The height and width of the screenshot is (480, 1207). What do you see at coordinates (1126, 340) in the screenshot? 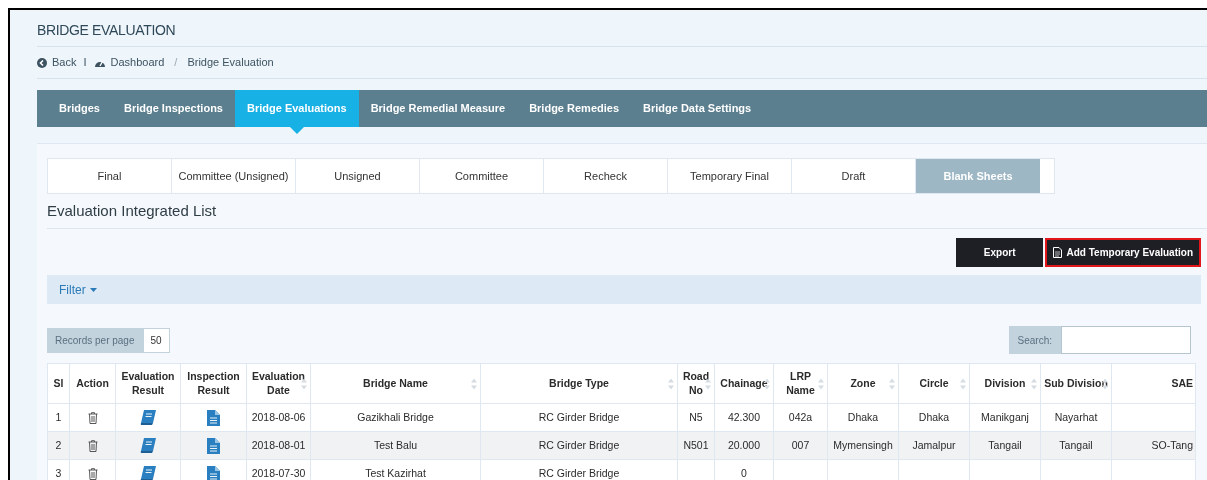
I see `search-field` at bounding box center [1126, 340].